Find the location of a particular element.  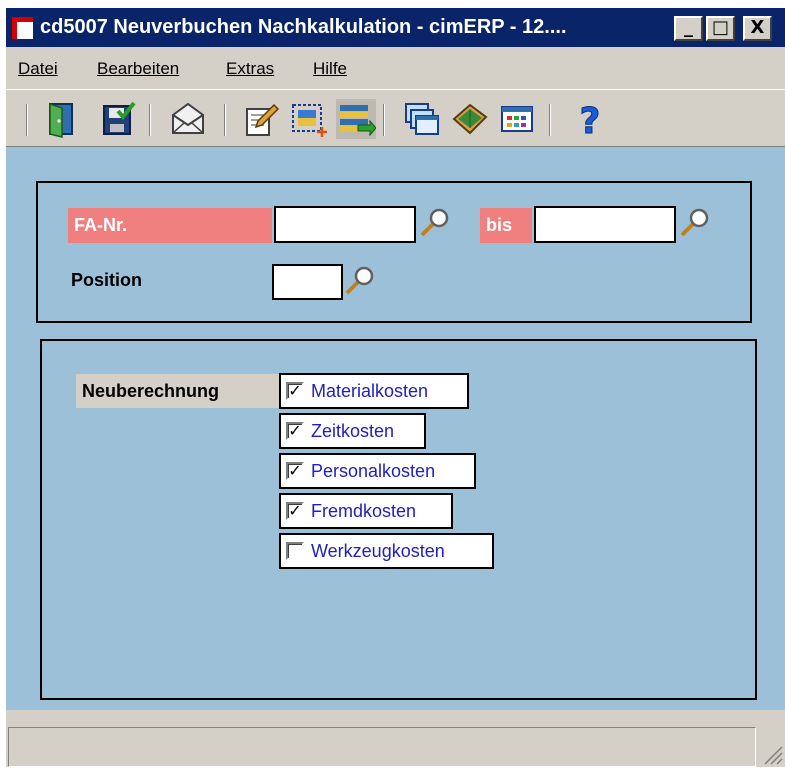

post-list-icon is located at coordinates (356, 119).